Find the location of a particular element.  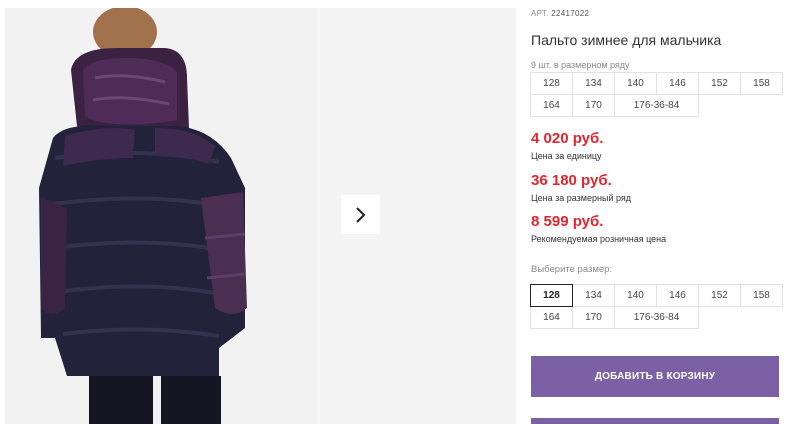

size-option-176-36-84: 176-36-84 is located at coordinates (656, 317).